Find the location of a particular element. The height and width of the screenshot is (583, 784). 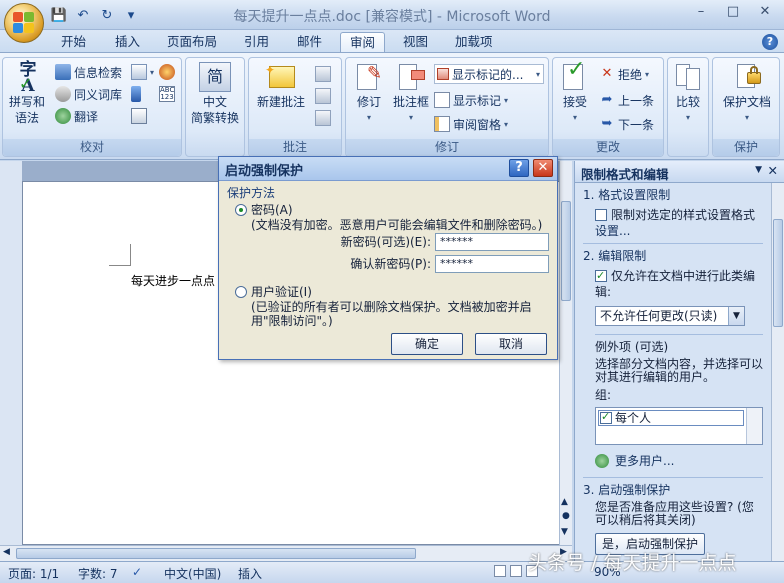

pane-menu-icon: ▼ is located at coordinates (758, 170).